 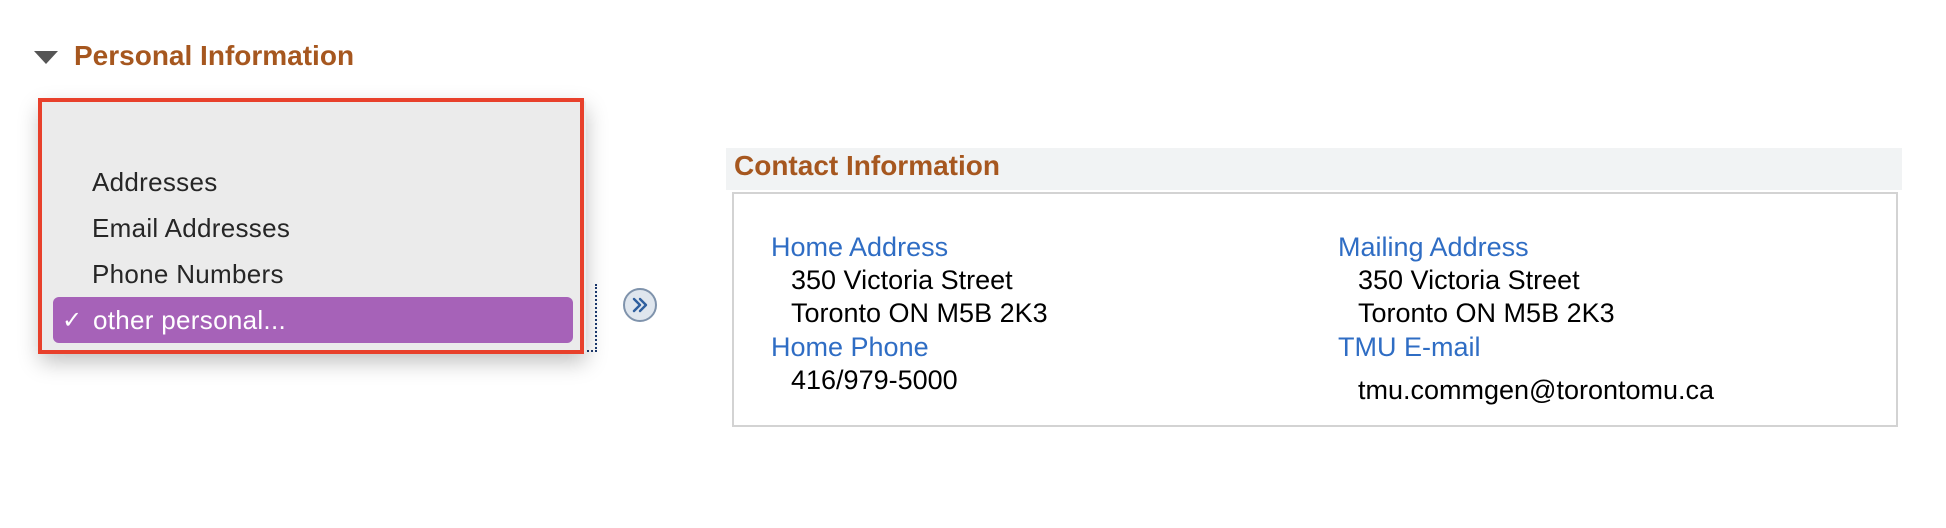 I want to click on dropdown-option-addresses: Addresses, so click(x=312, y=182).